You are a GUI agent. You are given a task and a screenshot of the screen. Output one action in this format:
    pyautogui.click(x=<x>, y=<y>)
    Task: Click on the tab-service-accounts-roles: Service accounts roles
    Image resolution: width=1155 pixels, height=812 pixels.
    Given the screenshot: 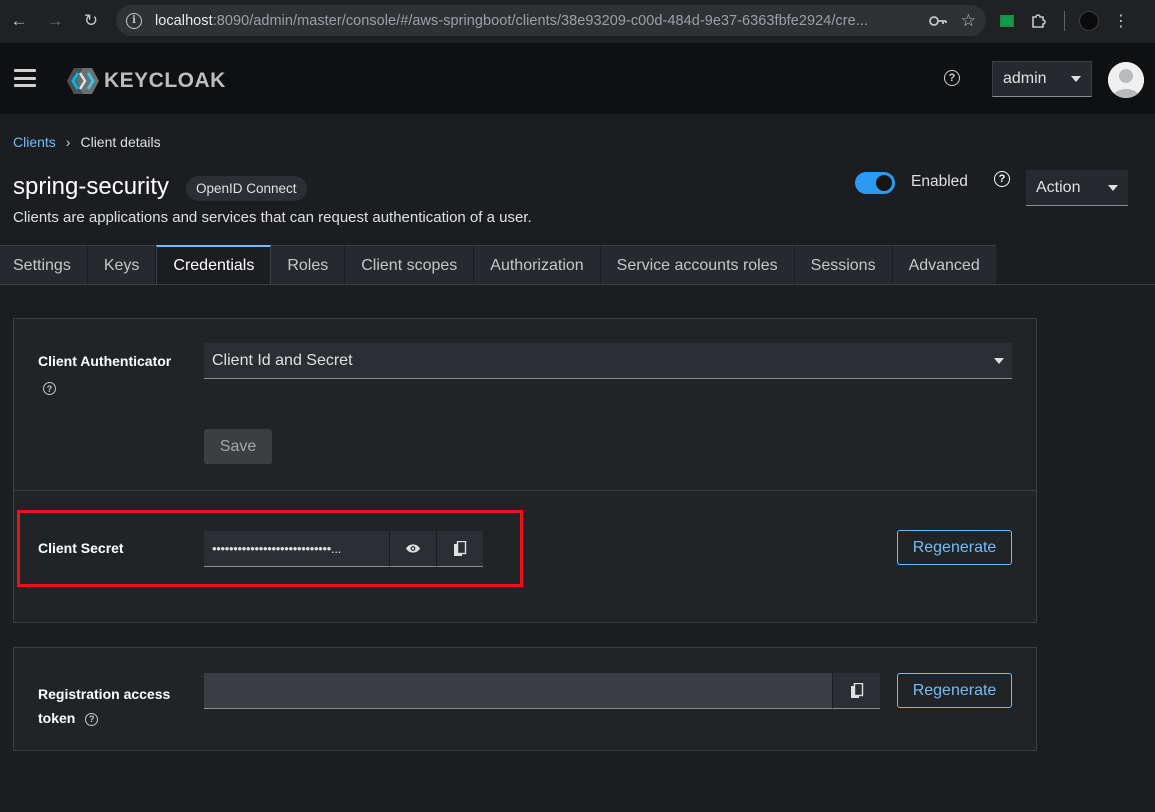 What is the action you would take?
    pyautogui.click(x=697, y=265)
    